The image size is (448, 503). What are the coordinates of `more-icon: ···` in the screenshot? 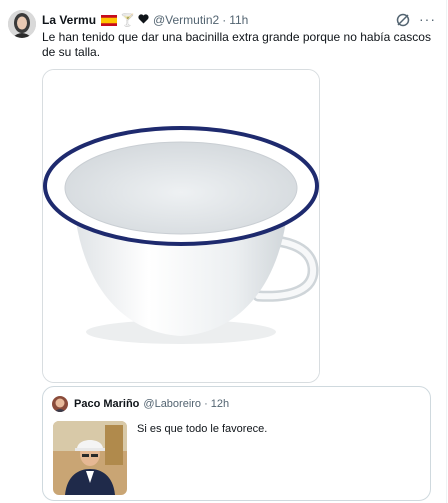 It's located at (428, 20).